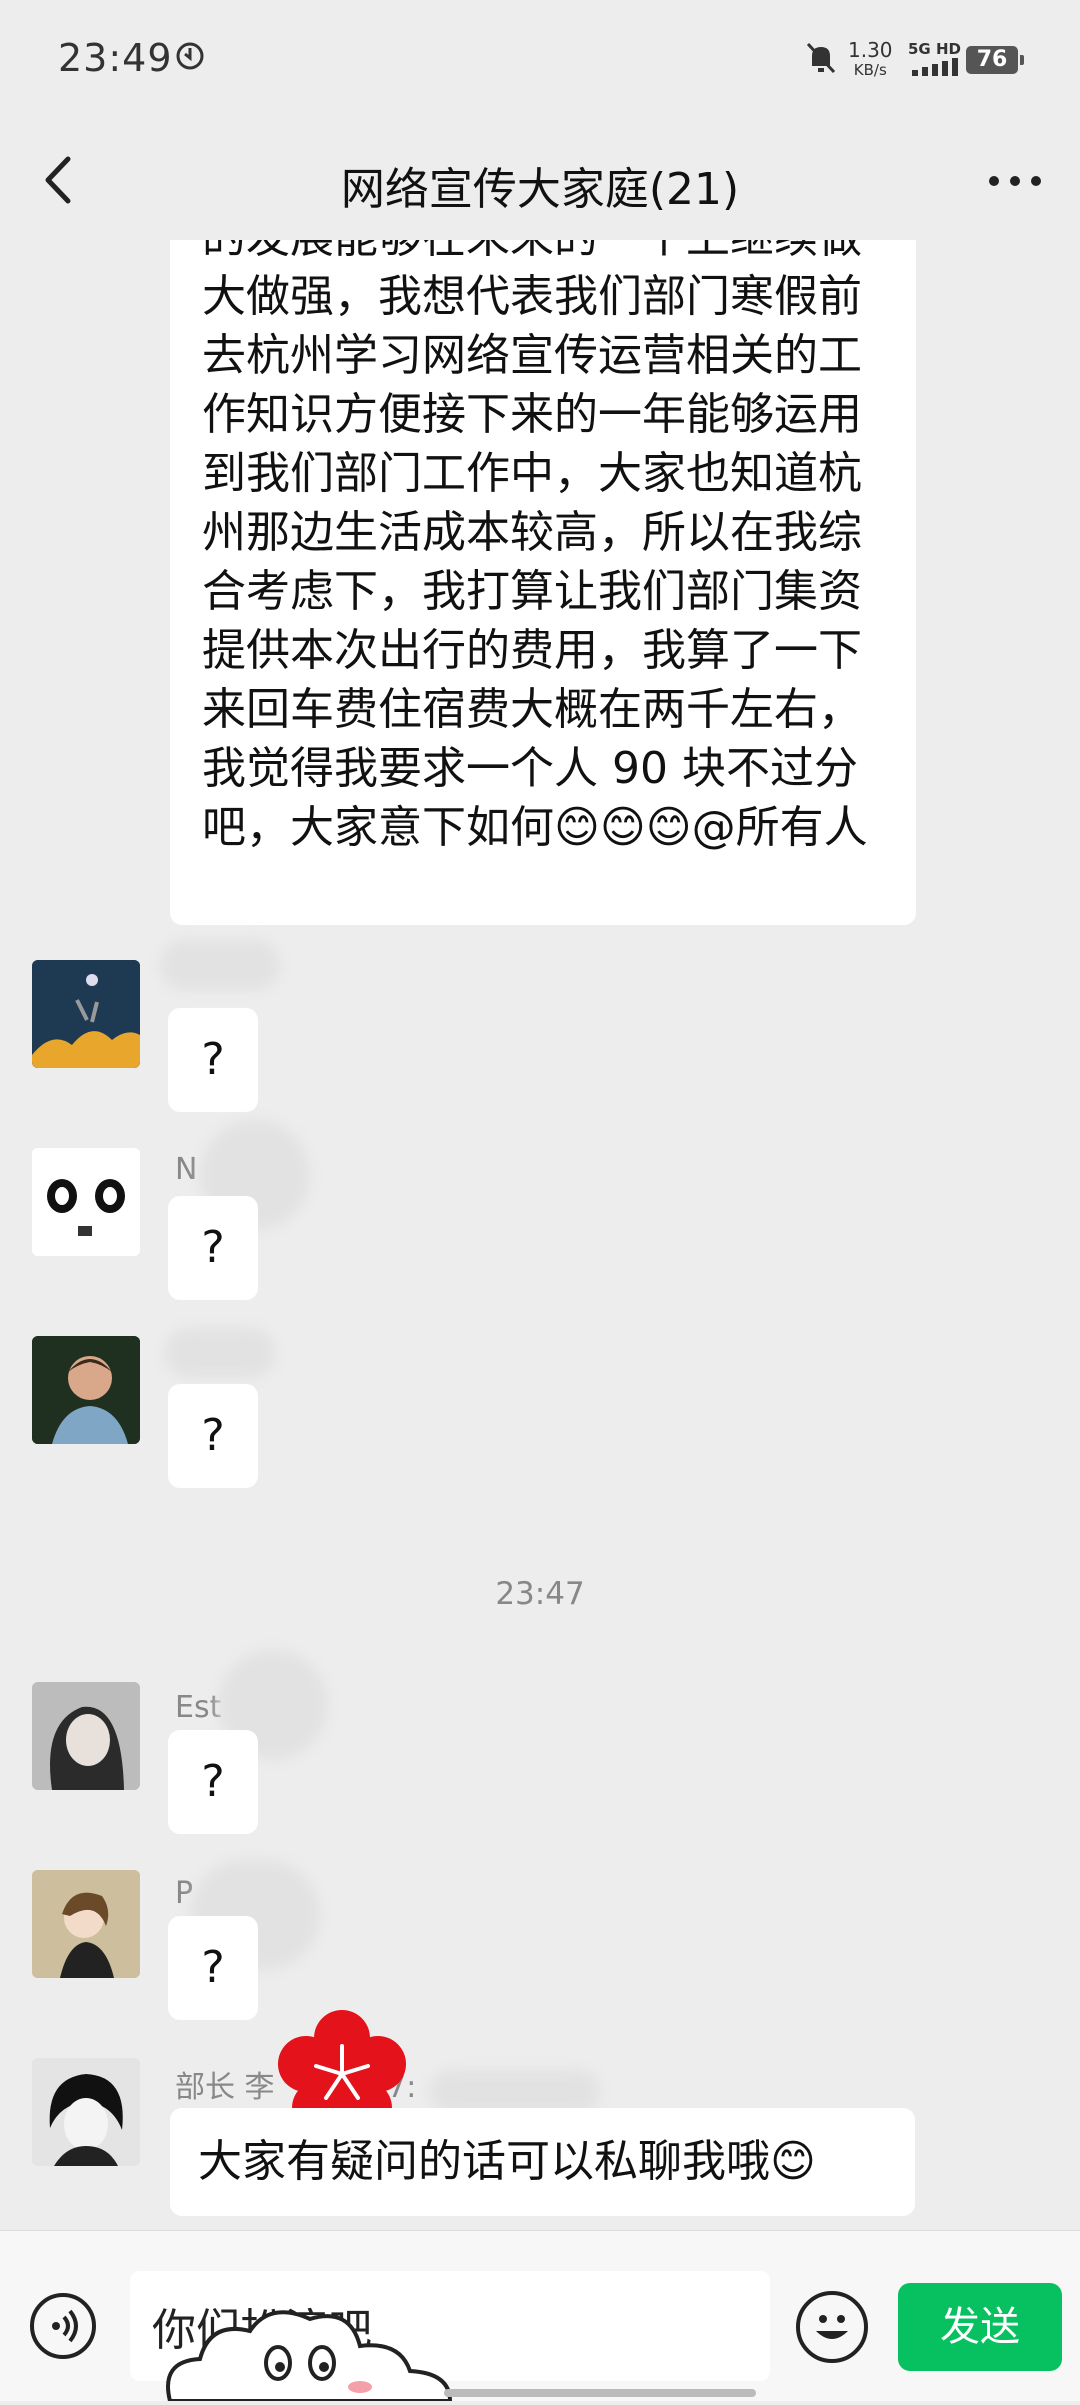 The image size is (1080, 2405). I want to click on voice-icon, so click(65, 2326).